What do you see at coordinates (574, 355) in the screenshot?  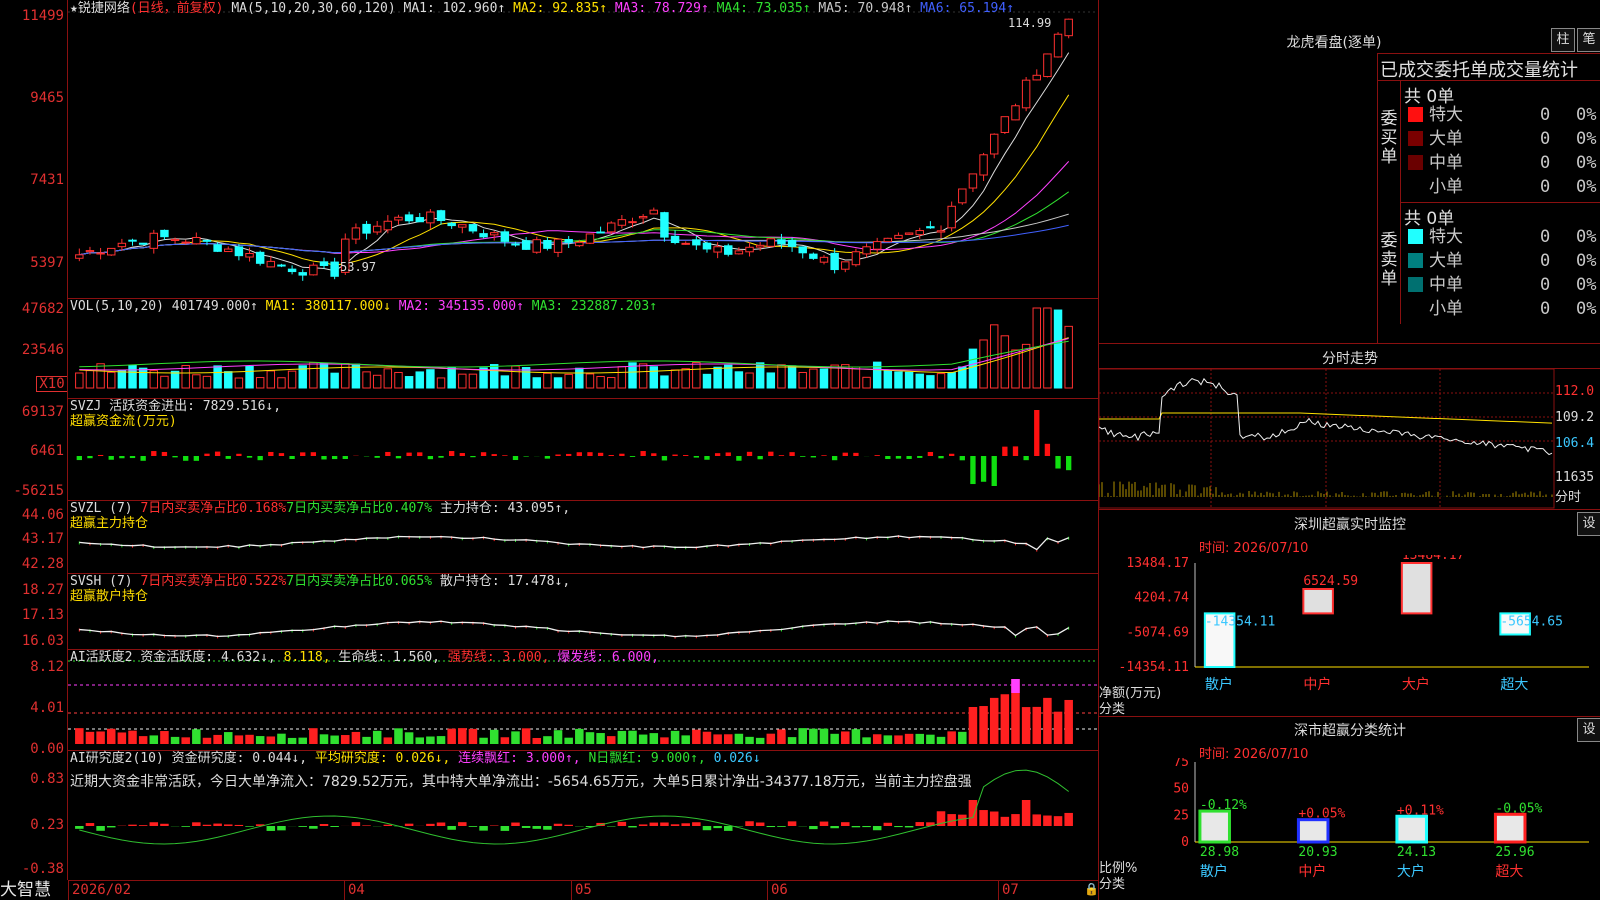 I see `volume-ma-line` at bounding box center [574, 355].